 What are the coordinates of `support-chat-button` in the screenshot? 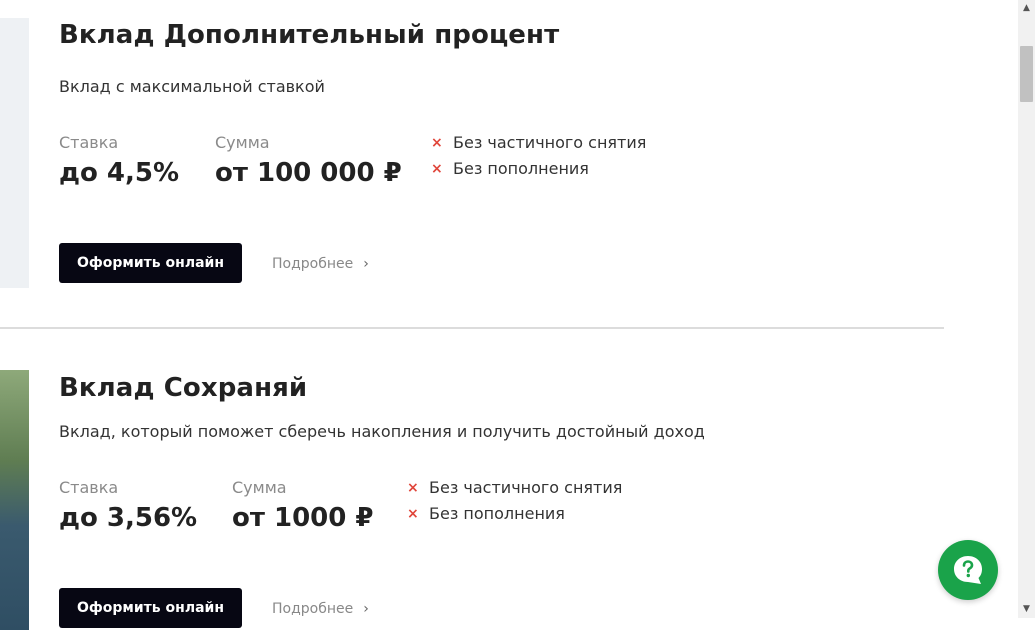 It's located at (968, 570).